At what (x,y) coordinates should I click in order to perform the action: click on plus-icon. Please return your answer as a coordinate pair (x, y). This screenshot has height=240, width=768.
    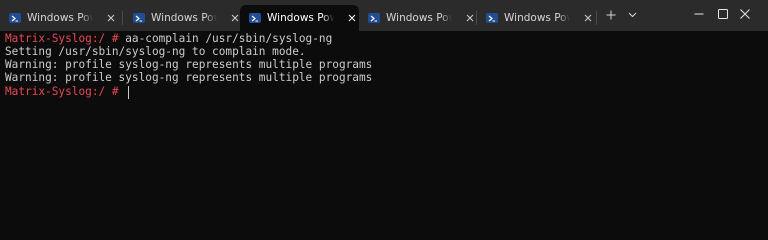
    Looking at the image, I should click on (611, 15).